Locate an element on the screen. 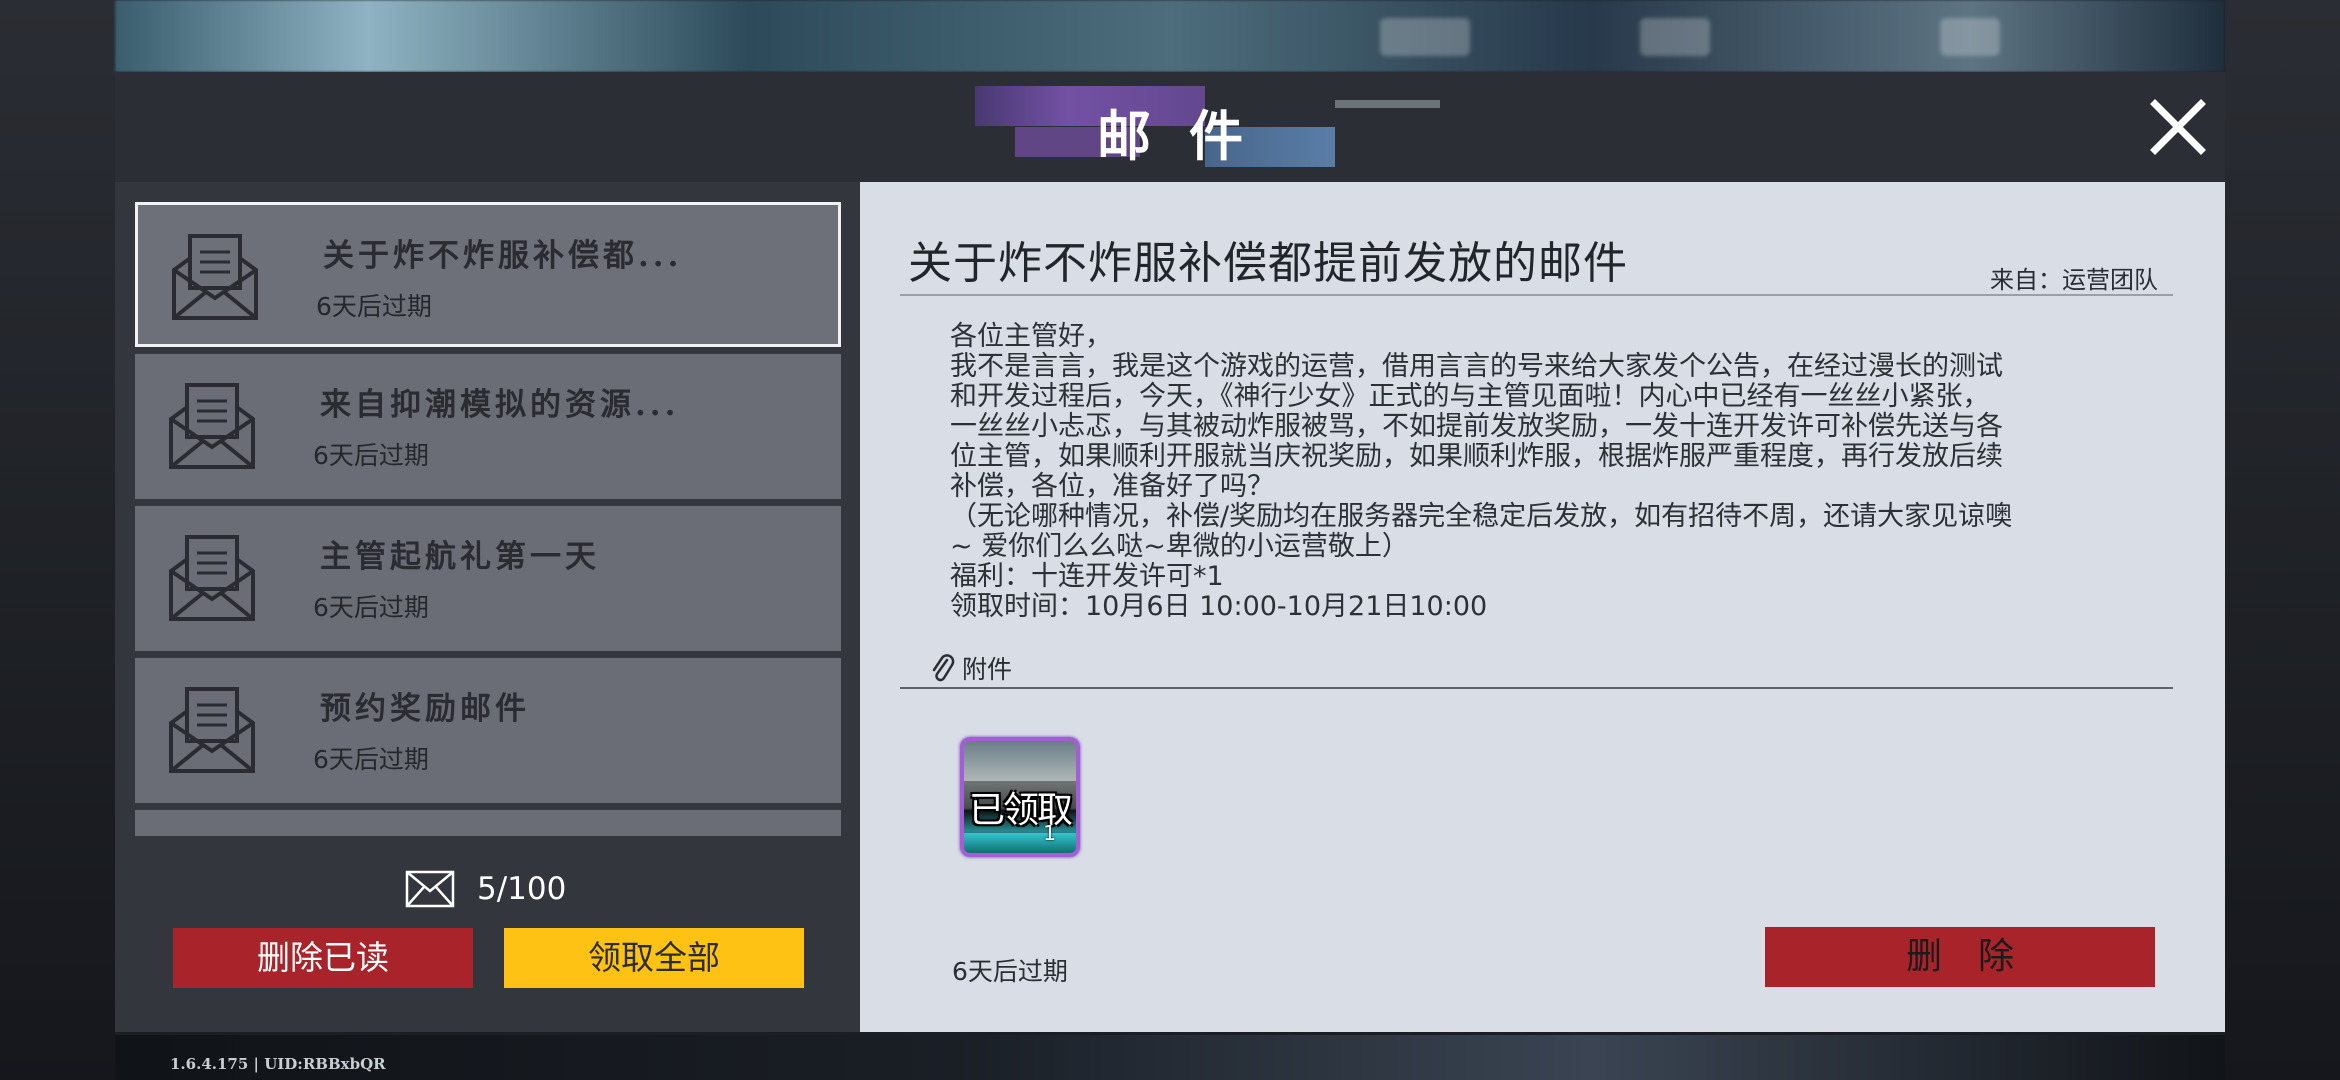 The height and width of the screenshot is (1080, 2340). background-bottom is located at coordinates (1170, 1057).